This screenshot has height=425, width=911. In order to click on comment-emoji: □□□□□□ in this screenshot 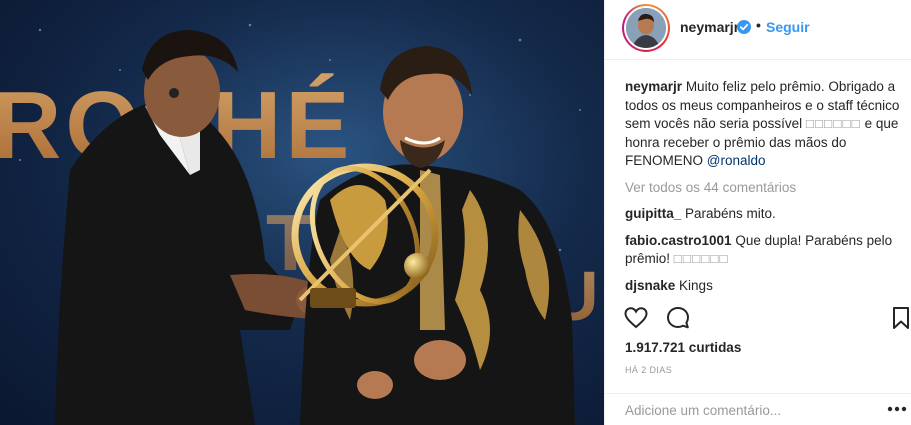, I will do `click(701, 258)`.